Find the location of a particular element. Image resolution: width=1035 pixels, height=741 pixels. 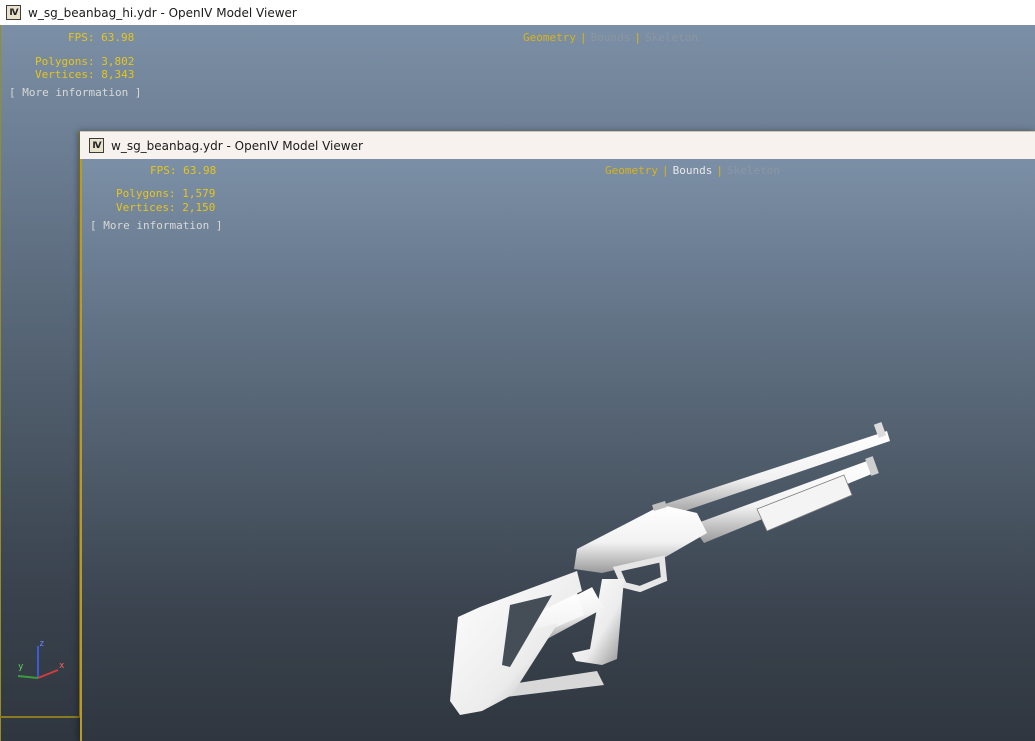

back-mode-bounds: Bounds is located at coordinates (611, 37).